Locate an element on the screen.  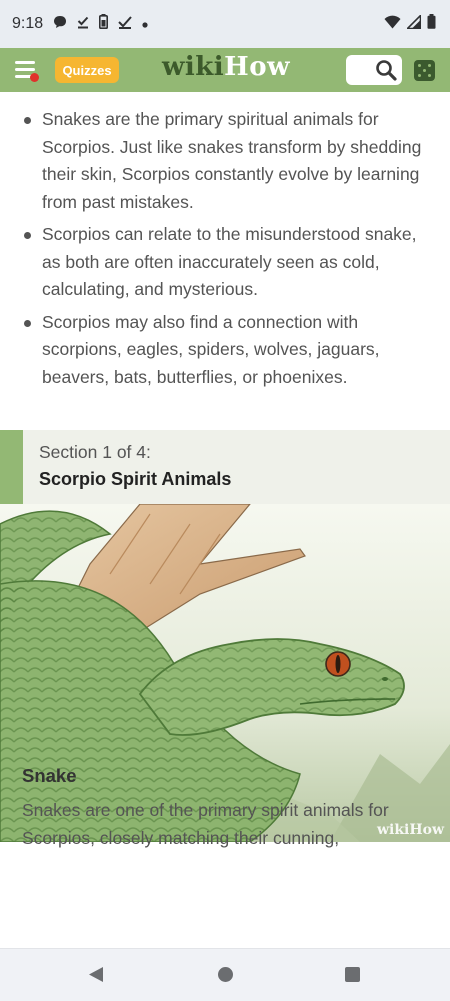
app-bar: Quizzes wikiHow is located at coordinates (225, 70).